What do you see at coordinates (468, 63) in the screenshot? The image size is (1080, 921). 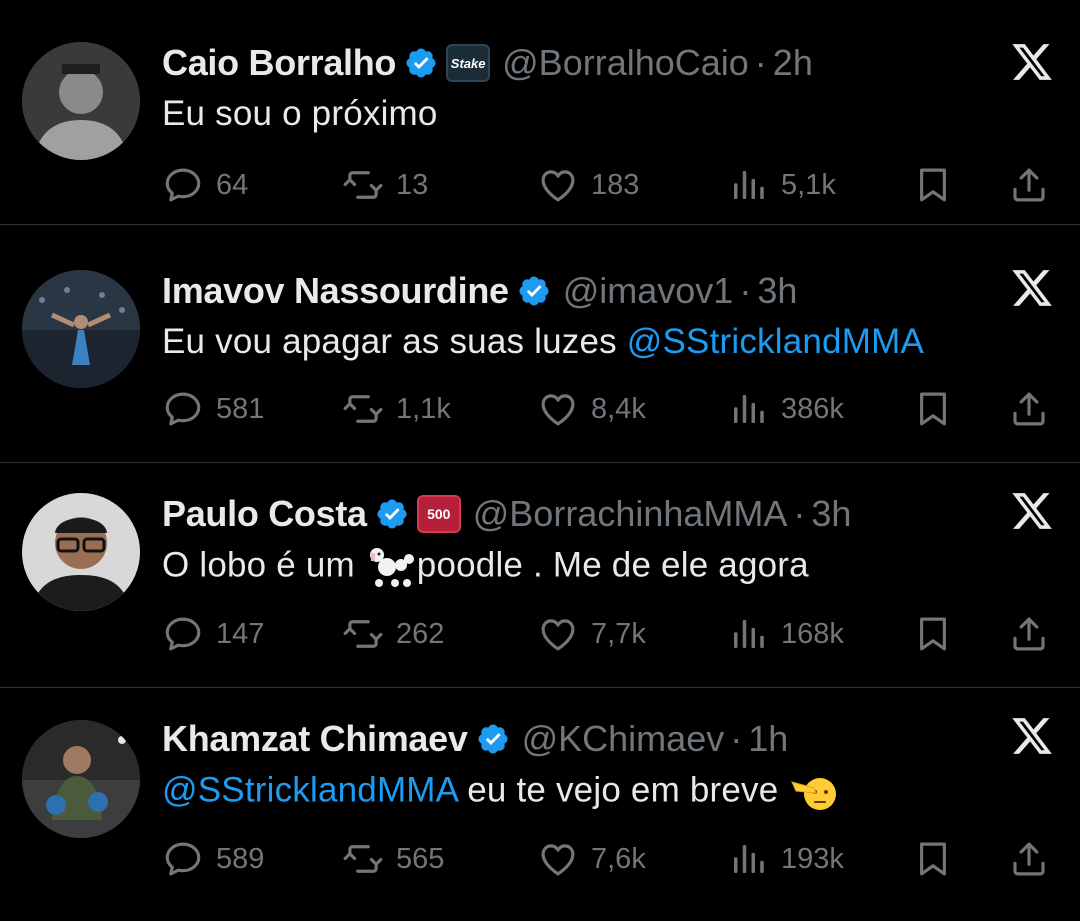 I see `affiliate-badge: Stake` at bounding box center [468, 63].